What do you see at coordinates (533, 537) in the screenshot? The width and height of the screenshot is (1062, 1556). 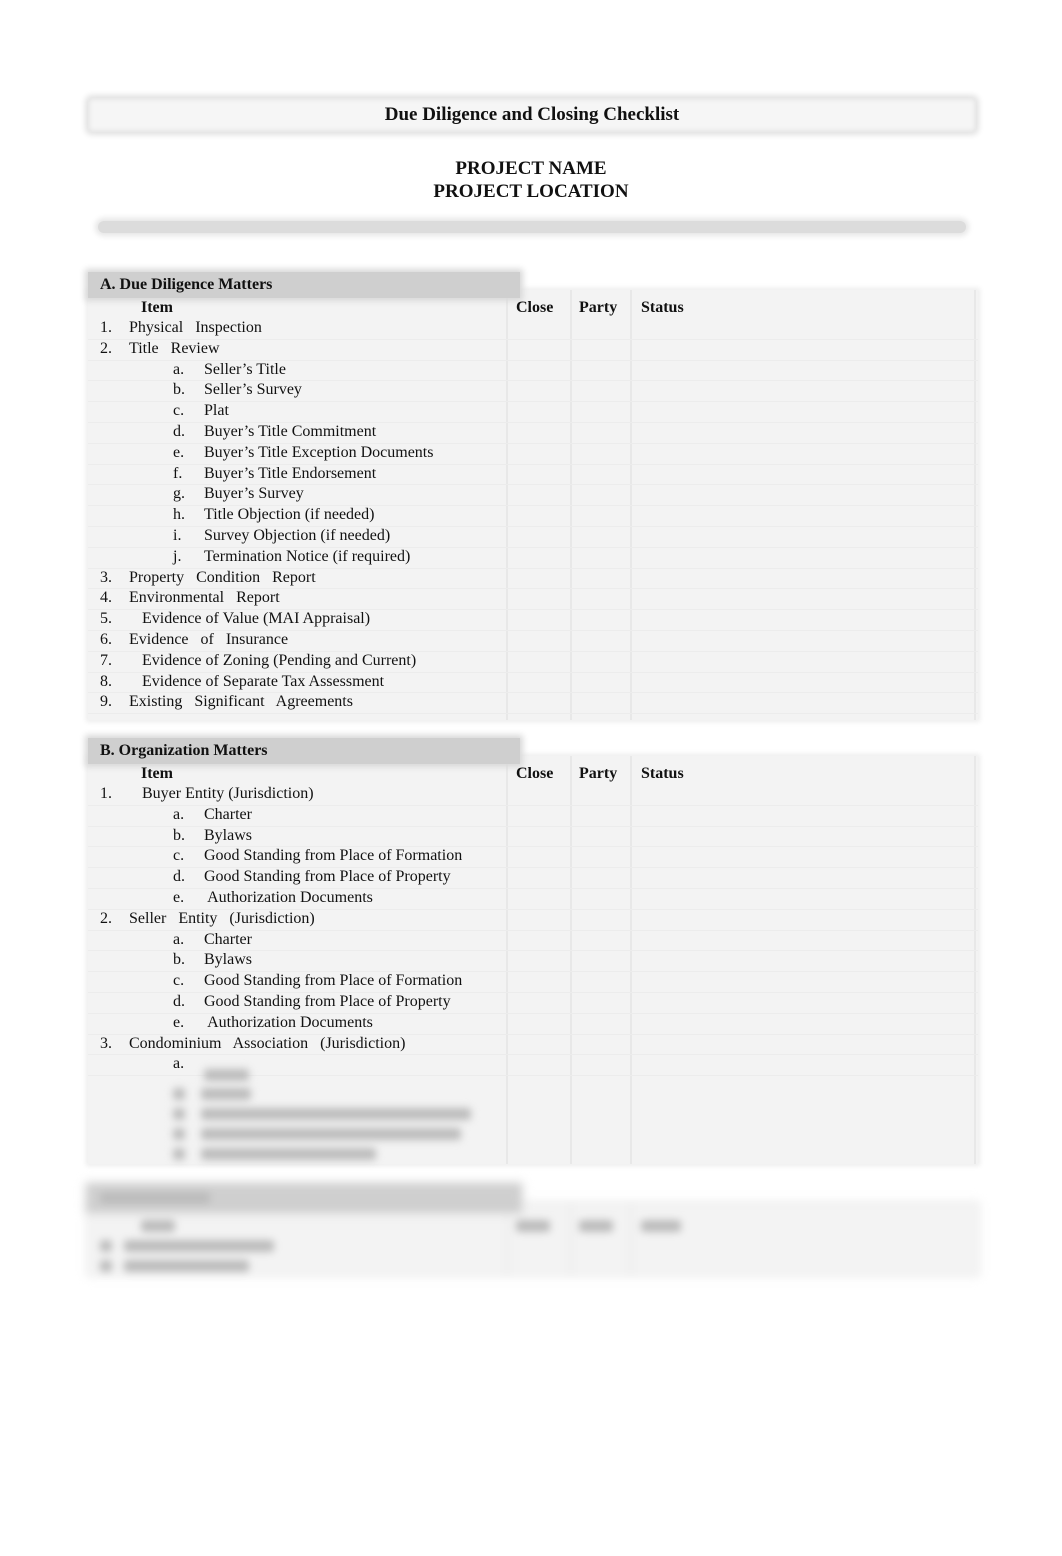 I see `table-row: i. Survey Objection (if needed)` at bounding box center [533, 537].